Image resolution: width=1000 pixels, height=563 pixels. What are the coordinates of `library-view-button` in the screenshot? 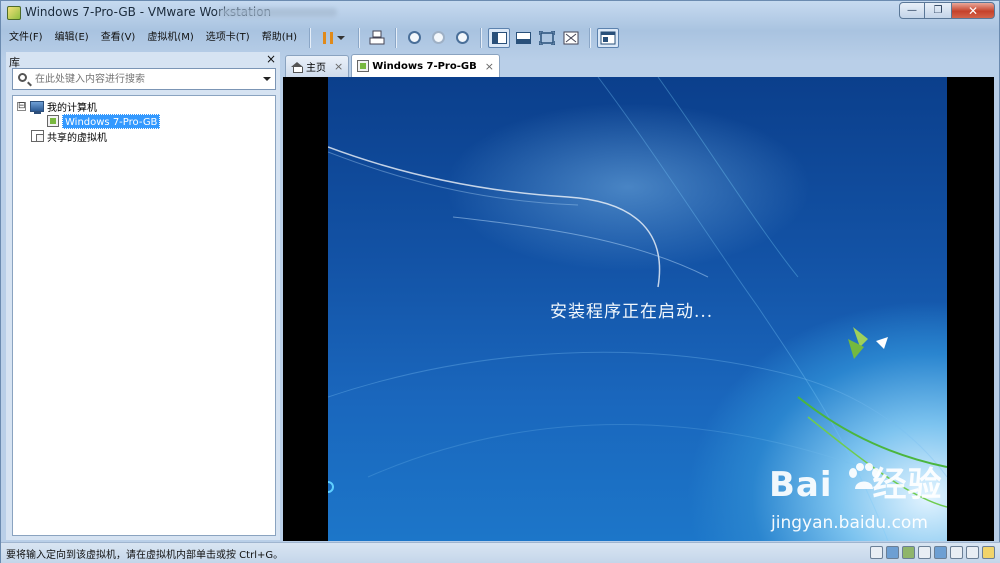 It's located at (499, 37).